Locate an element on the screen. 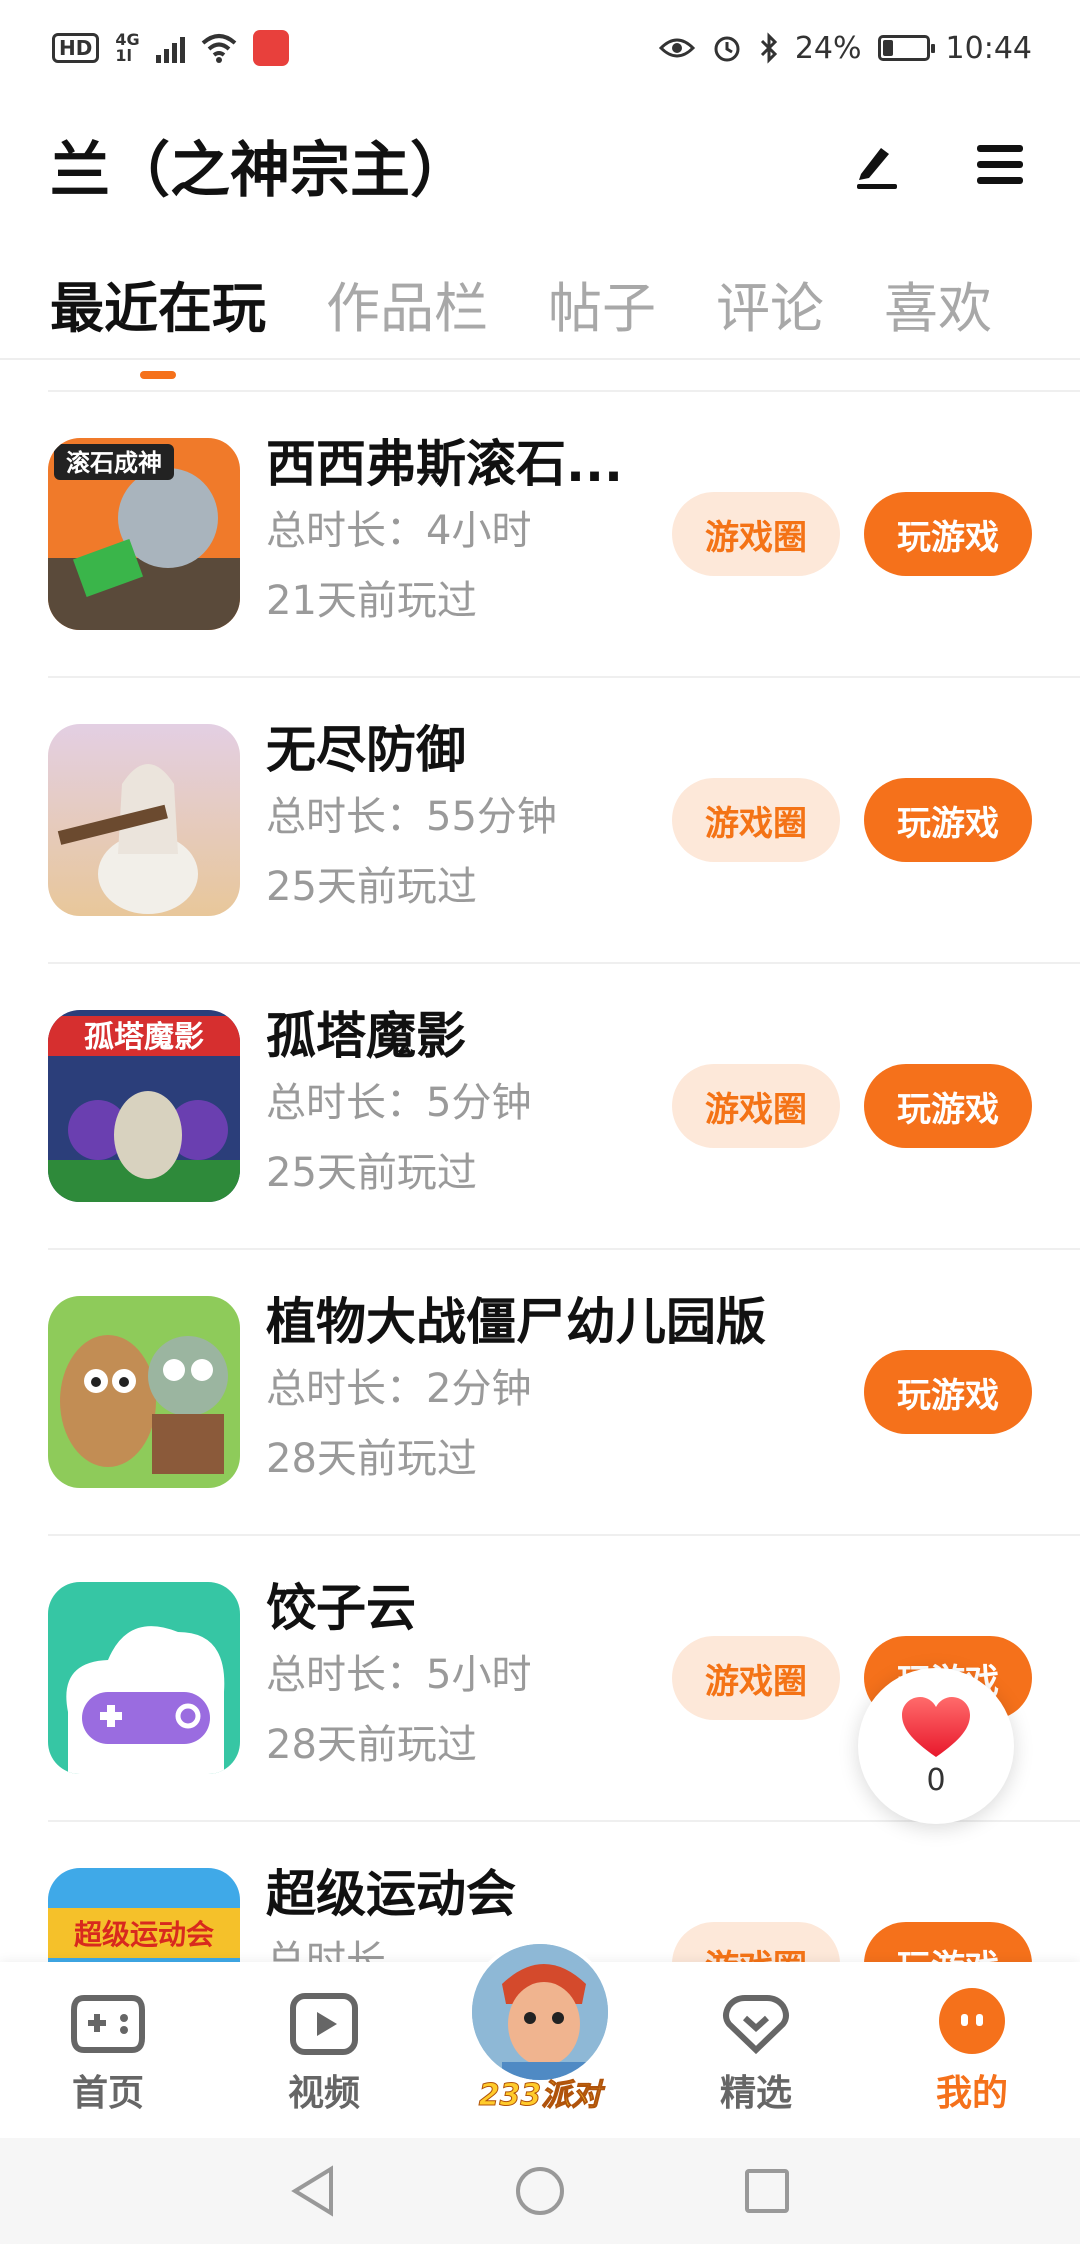 The height and width of the screenshot is (2244, 1080). tab-likes: 喜欢 is located at coordinates (938, 296).